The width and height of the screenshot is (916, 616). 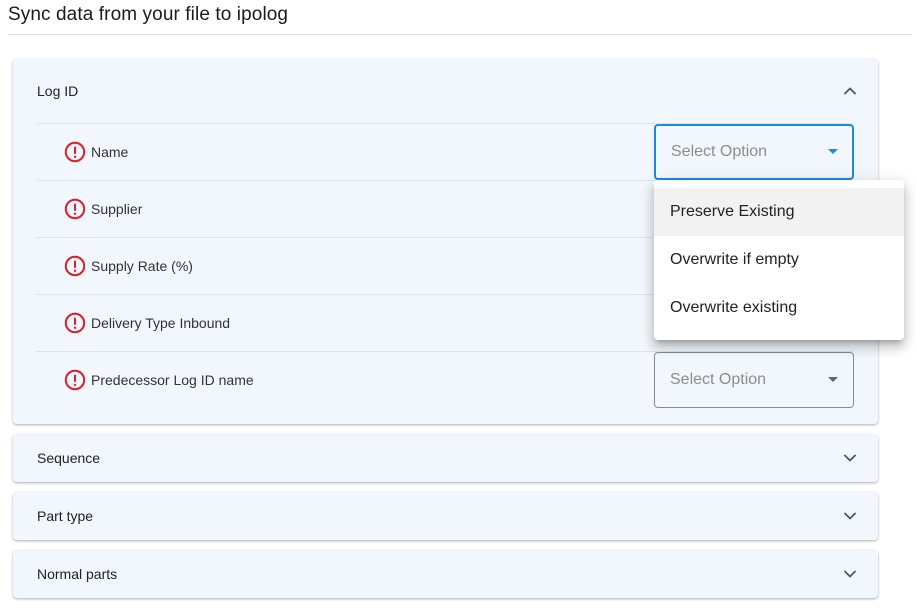 I want to click on field-label: Supply Rate (%), so click(x=142, y=266).